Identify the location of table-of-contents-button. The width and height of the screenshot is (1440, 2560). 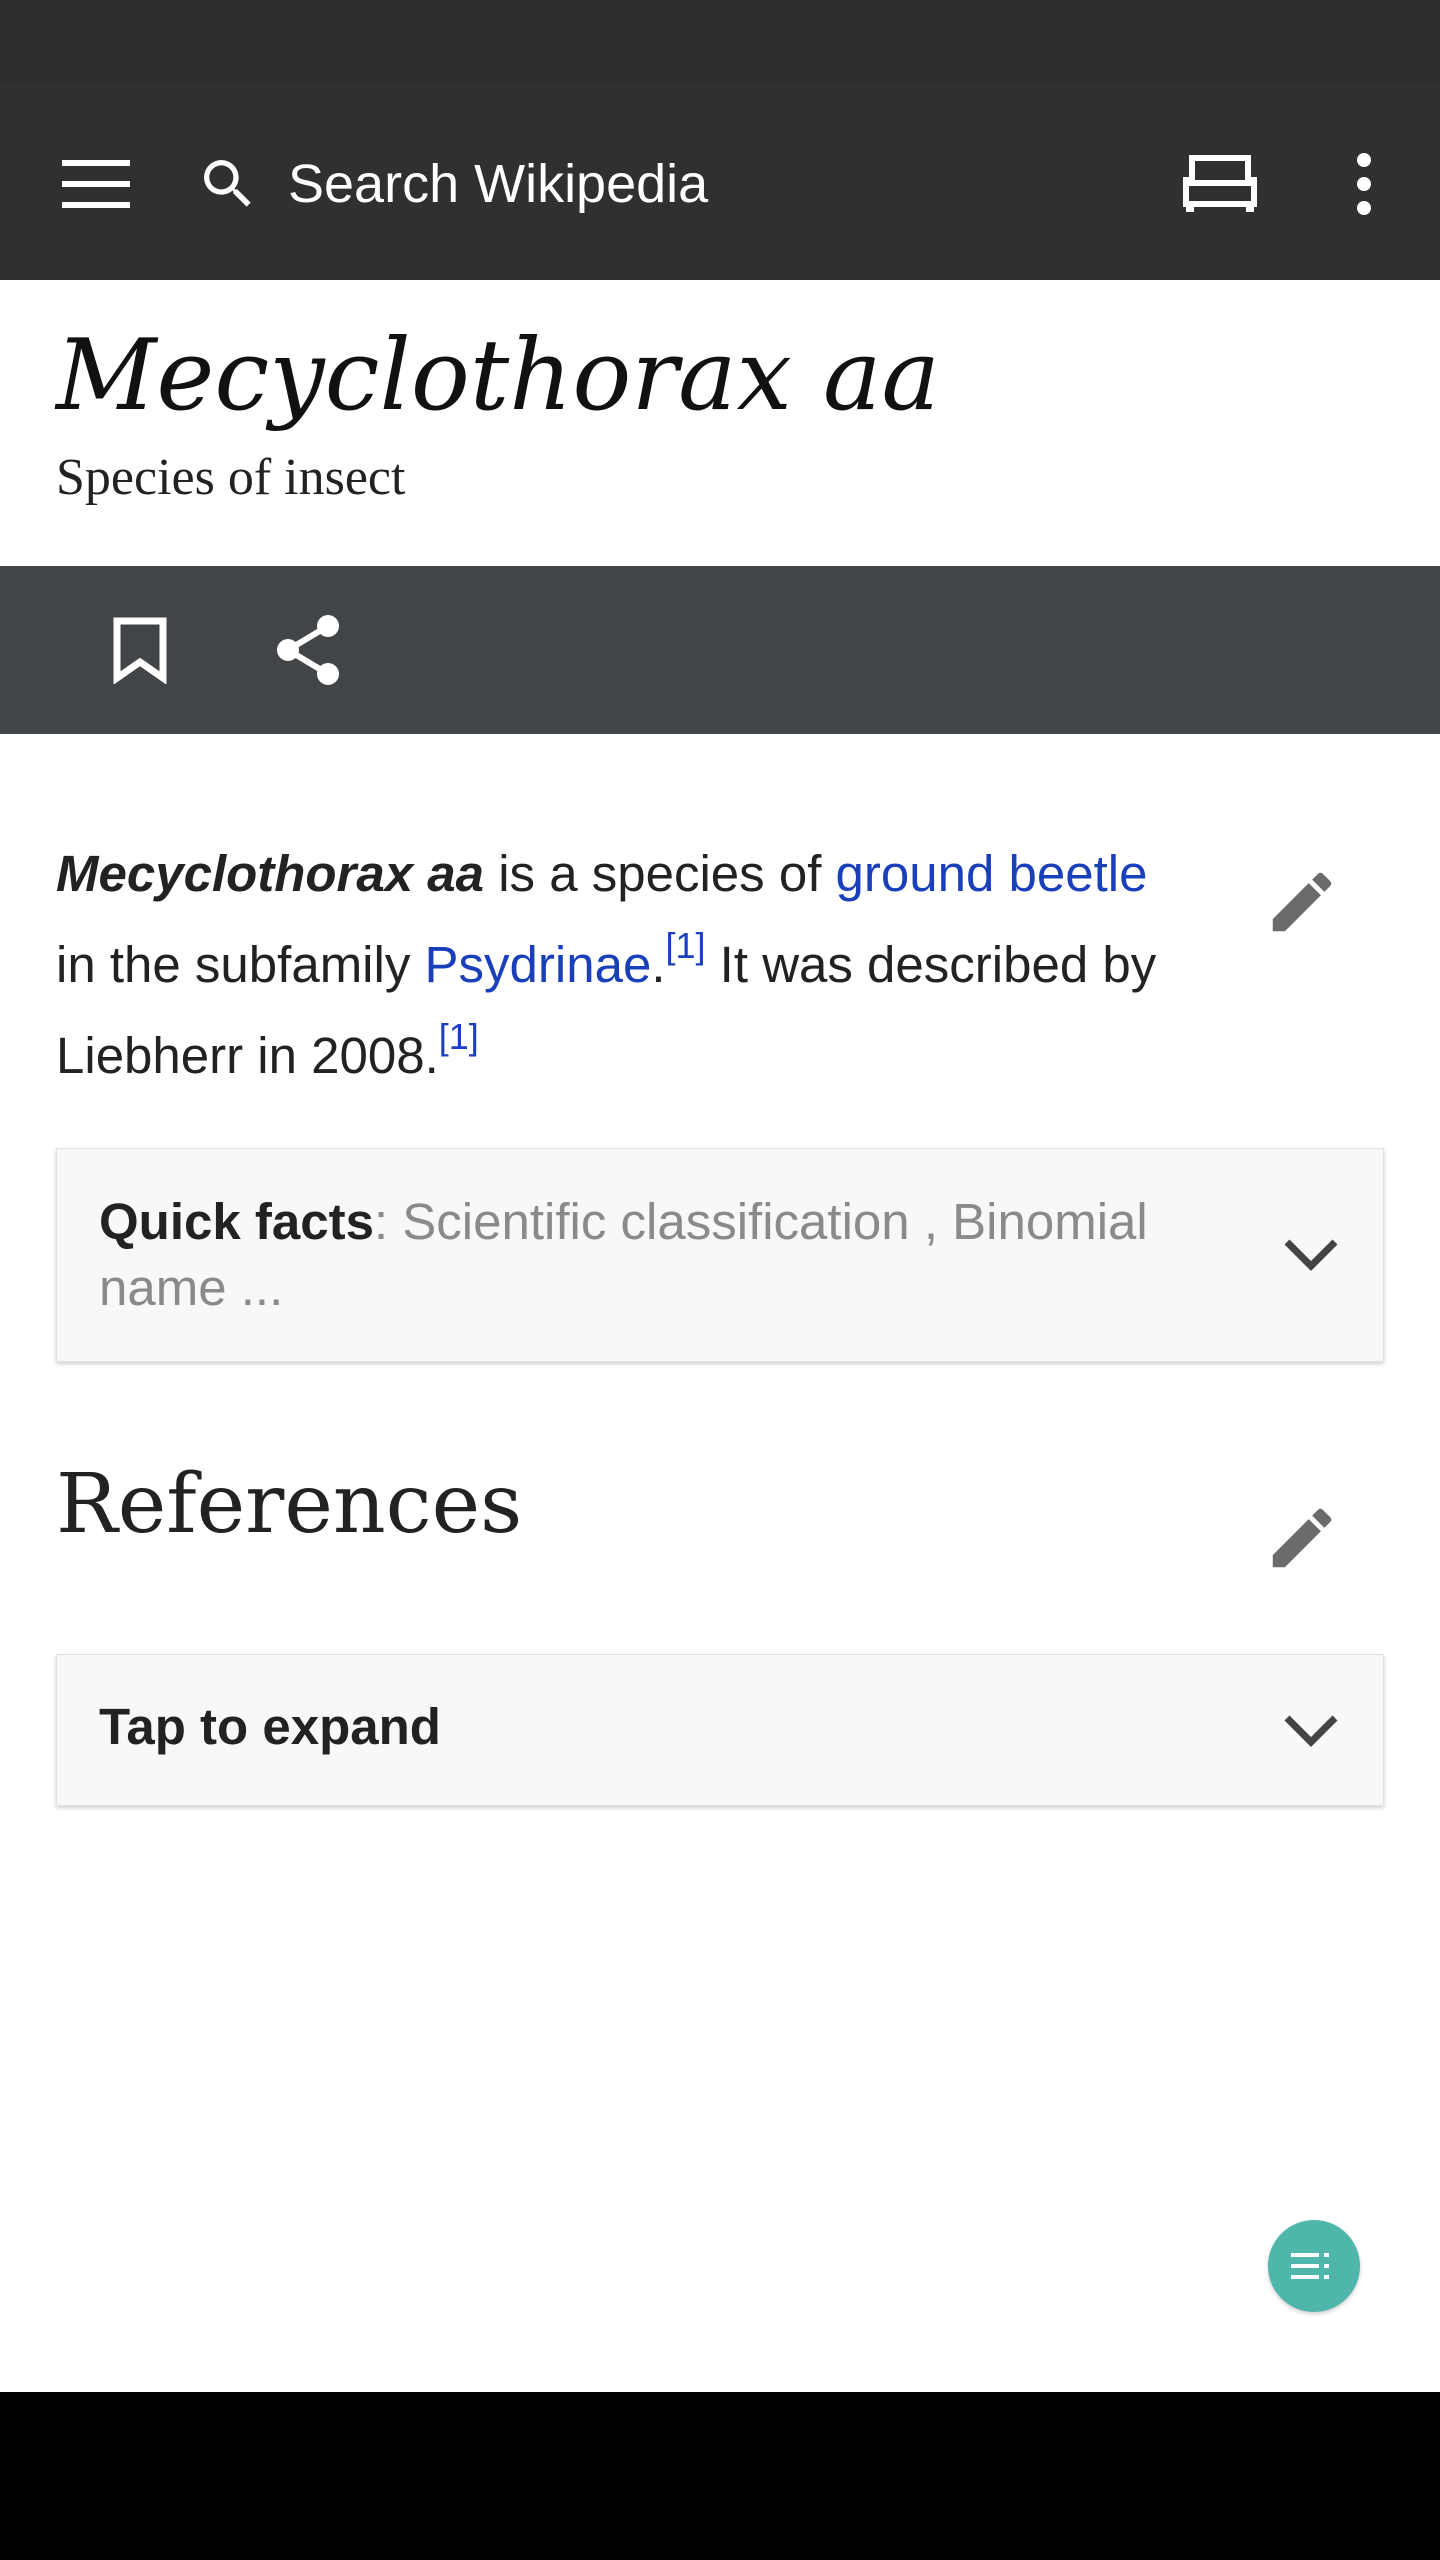
(1314, 2266).